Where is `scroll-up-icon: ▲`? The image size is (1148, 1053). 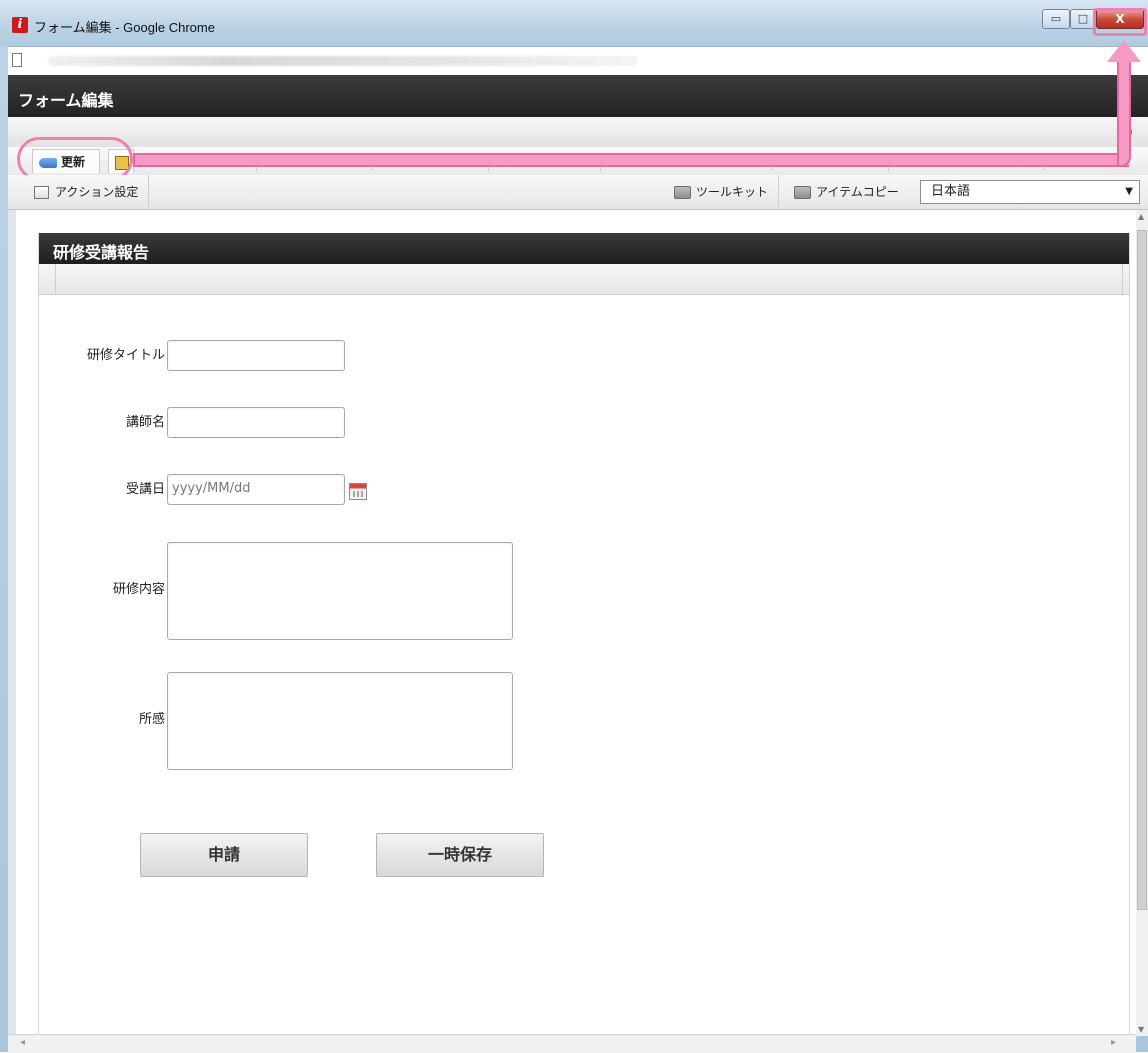 scroll-up-icon: ▲ is located at coordinates (1141, 216).